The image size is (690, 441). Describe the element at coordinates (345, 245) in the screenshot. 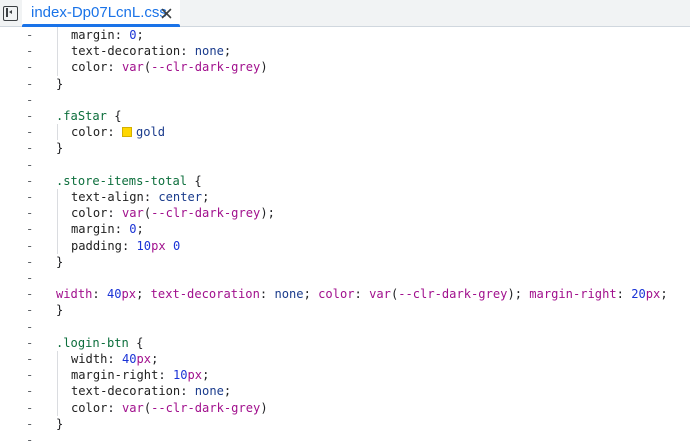

I see `code-line: - padding: 10px 0` at that location.